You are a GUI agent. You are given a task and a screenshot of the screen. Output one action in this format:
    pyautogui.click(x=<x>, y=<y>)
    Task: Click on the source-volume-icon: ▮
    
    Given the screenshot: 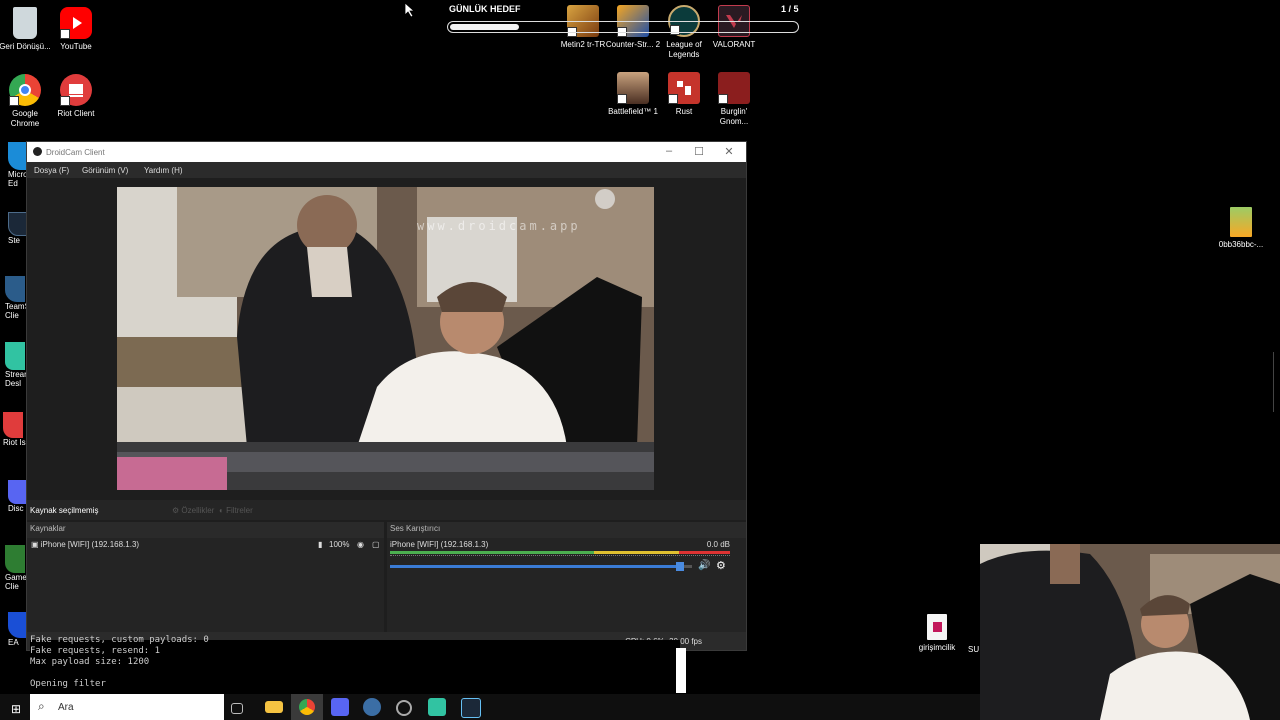 What is the action you would take?
    pyautogui.click(x=320, y=544)
    